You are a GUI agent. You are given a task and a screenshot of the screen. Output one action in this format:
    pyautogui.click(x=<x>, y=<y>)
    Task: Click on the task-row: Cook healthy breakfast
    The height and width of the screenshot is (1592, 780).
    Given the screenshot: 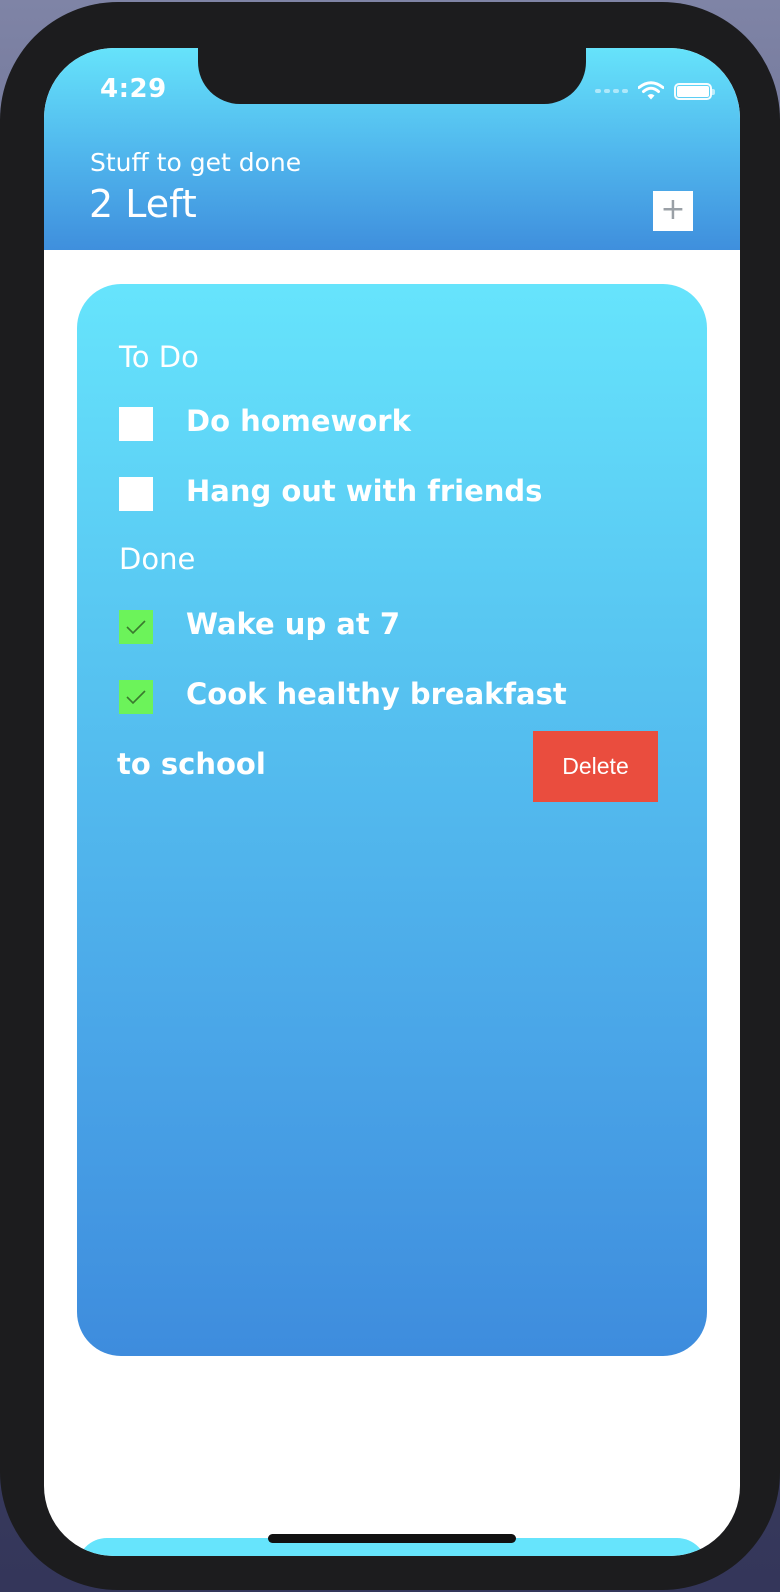 What is the action you would take?
    pyautogui.click(x=399, y=696)
    